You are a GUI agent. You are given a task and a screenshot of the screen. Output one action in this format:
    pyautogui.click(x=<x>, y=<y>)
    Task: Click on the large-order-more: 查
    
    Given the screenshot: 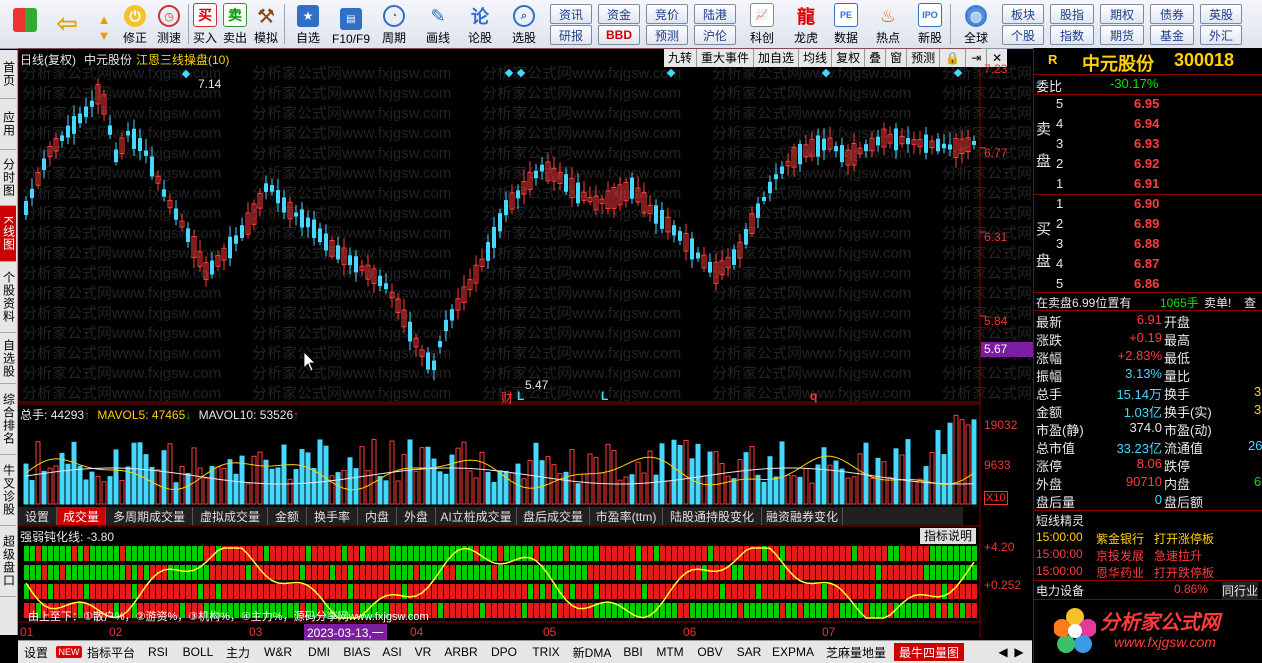 What is the action you would take?
    pyautogui.click(x=1250, y=302)
    